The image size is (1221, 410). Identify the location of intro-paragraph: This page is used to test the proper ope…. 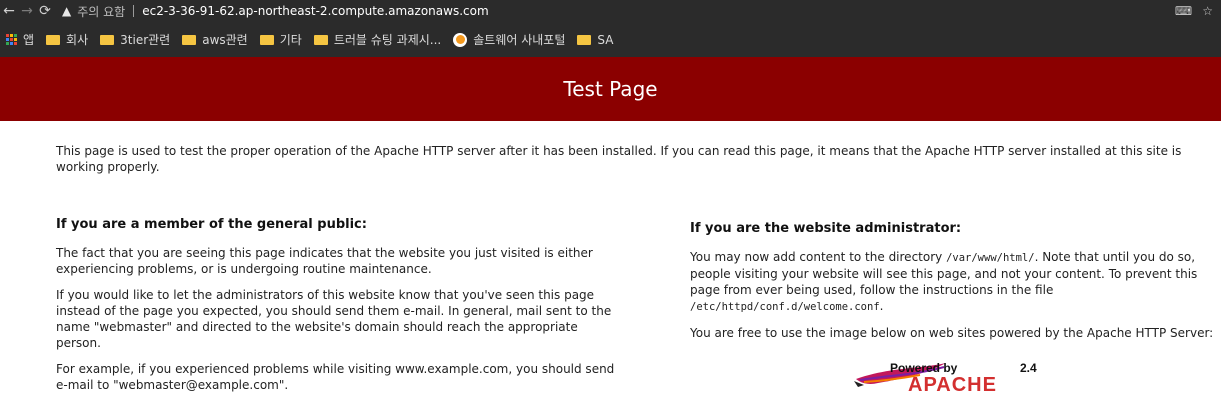
(619, 159).